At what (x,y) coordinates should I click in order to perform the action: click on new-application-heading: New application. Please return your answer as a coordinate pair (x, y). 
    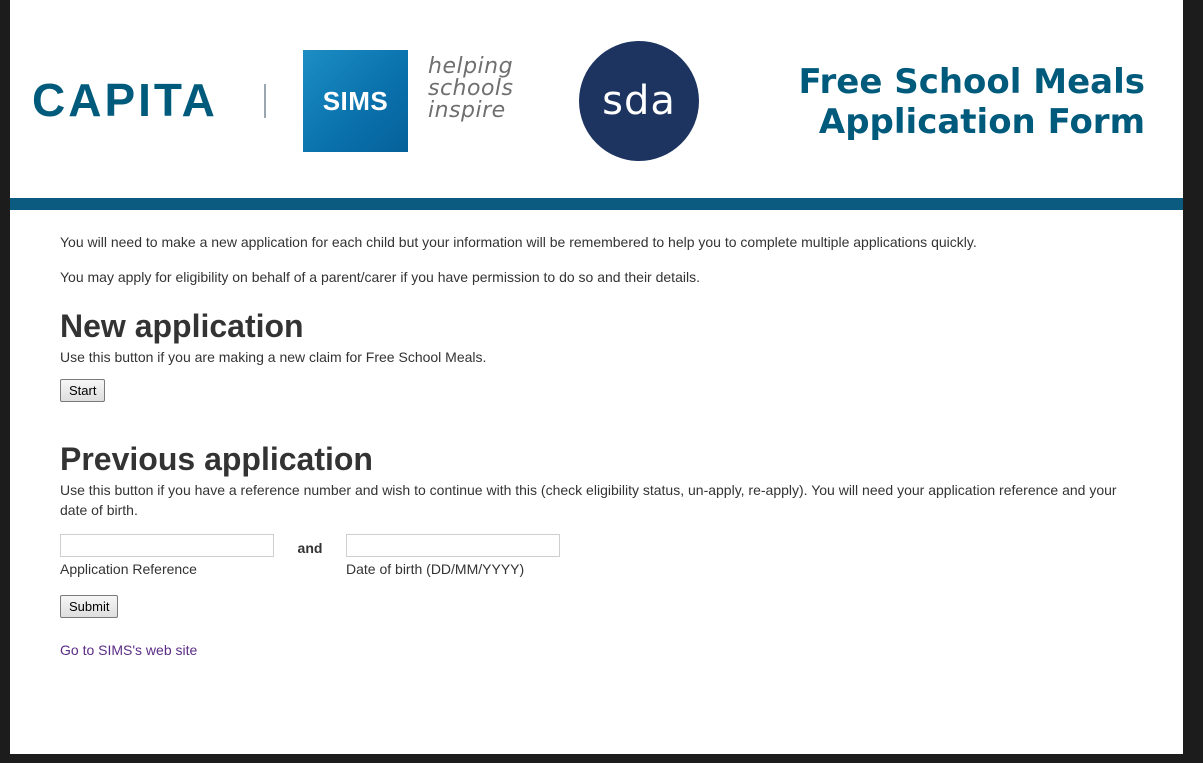
    Looking at the image, I should click on (182, 326).